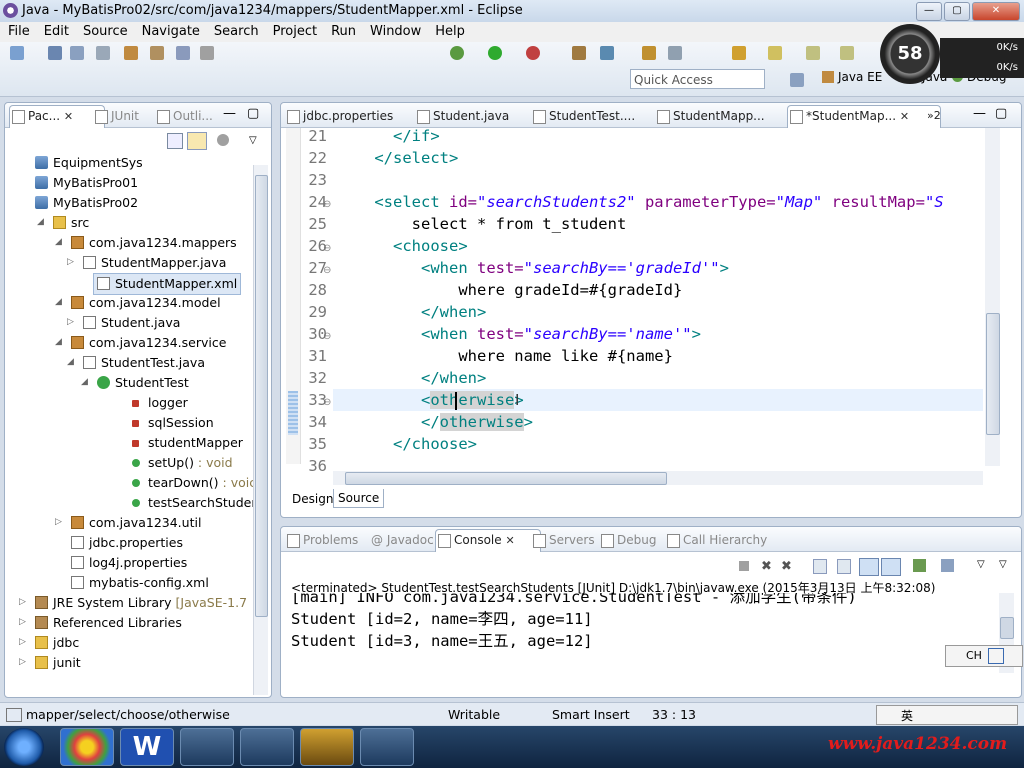  What do you see at coordinates (127, 543) in the screenshot?
I see `tree-item: jdbc.properties` at bounding box center [127, 543].